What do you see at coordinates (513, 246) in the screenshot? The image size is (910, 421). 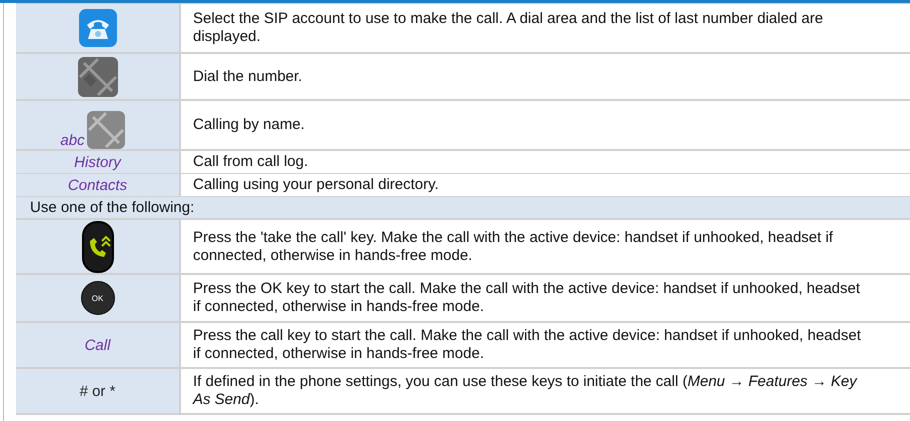 I see `description-text: Press the 'take the call' key. Make the call with the active device: handset if unhooked, headset if connected, otherwise in hands-free mode.` at bounding box center [513, 246].